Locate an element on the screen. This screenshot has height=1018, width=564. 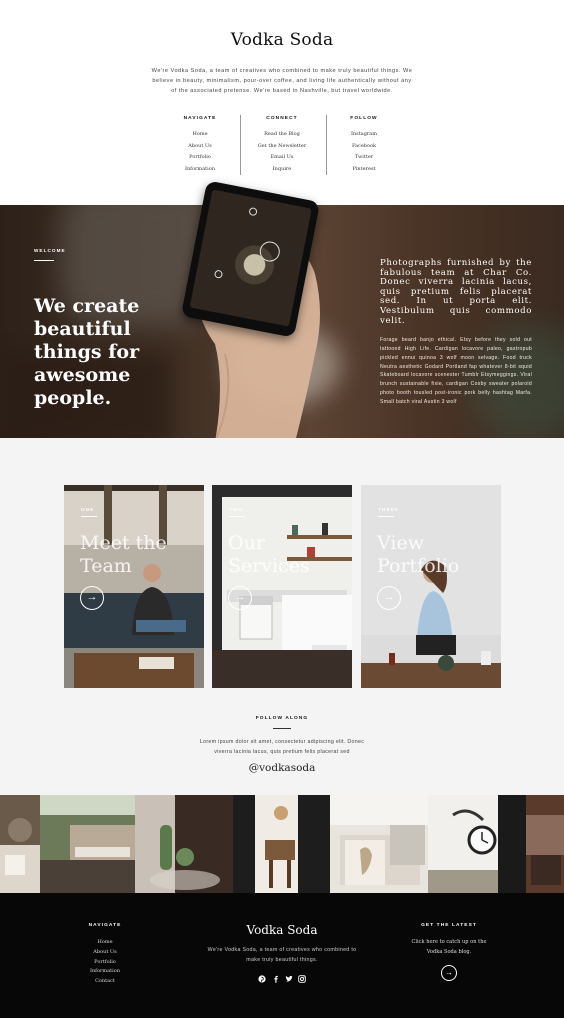
footer-link-home: Home is located at coordinates (105, 943).